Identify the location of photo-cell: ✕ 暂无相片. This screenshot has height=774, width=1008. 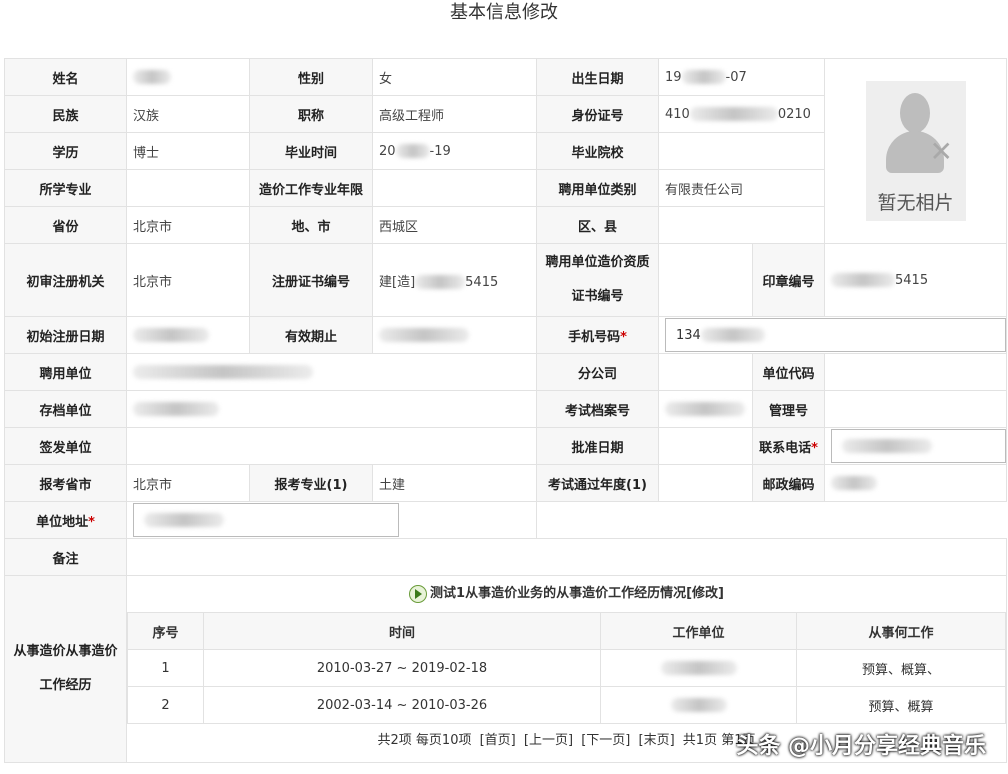
(915, 151).